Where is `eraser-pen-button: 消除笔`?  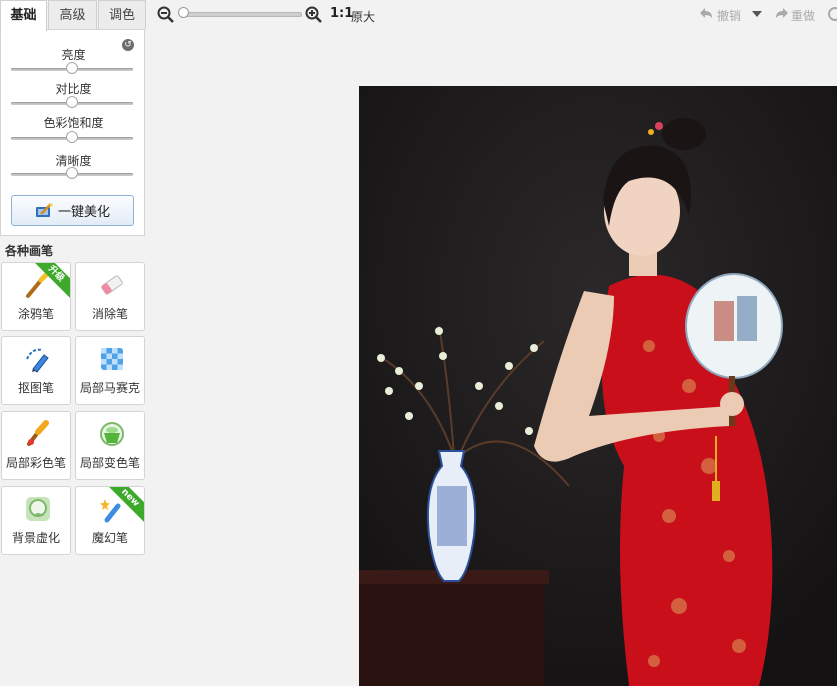 eraser-pen-button: 消除笔 is located at coordinates (110, 296).